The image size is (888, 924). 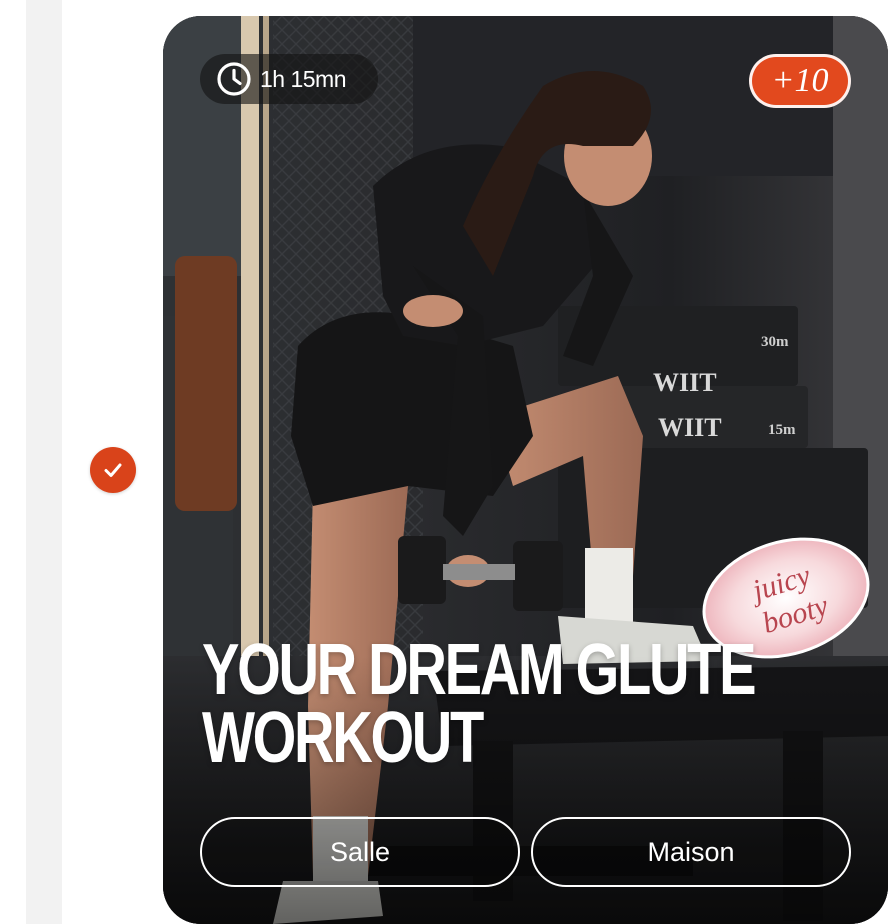 What do you see at coordinates (44, 462) in the screenshot?
I see `side-gutter` at bounding box center [44, 462].